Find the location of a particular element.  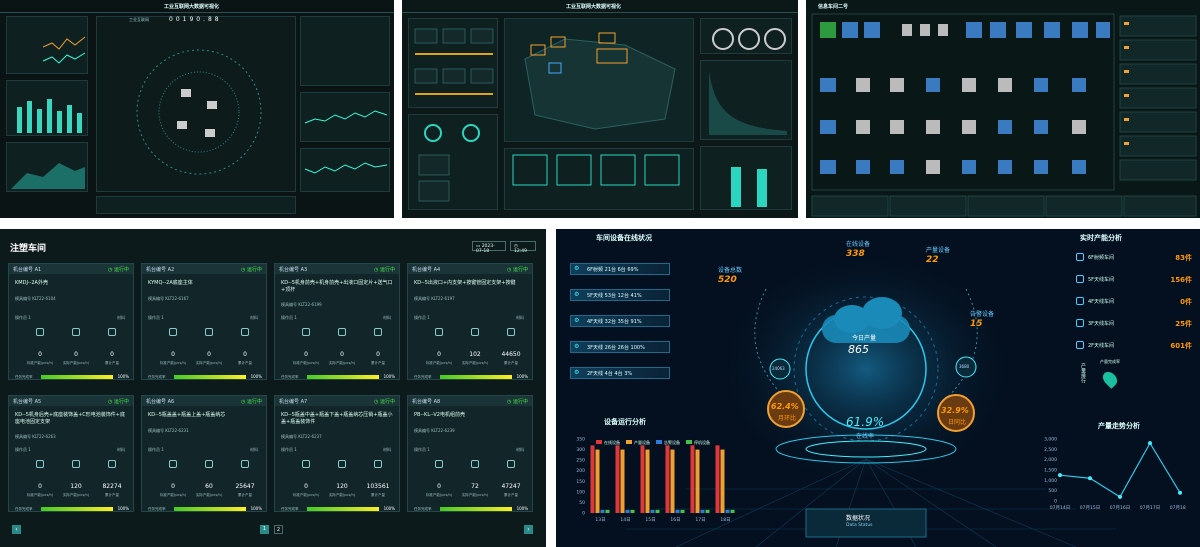

floor-status-row: 2F天线 4台 4台 3% ⚙ is located at coordinates (620, 373).